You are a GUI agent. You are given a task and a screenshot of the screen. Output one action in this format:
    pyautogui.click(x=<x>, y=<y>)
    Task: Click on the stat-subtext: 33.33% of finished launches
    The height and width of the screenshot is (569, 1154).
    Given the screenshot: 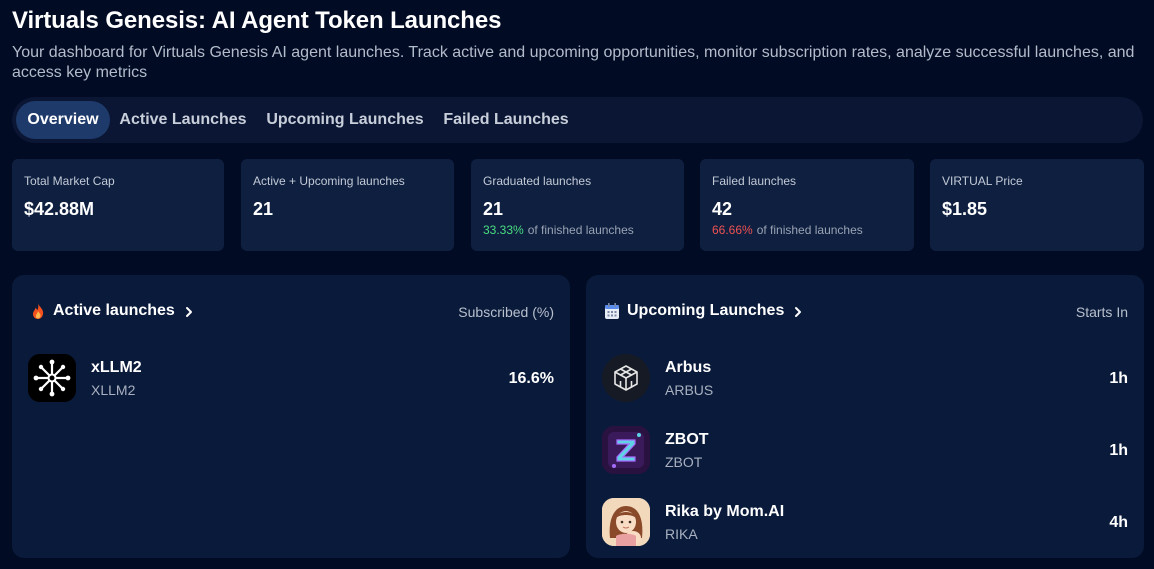 What is the action you would take?
    pyautogui.click(x=558, y=230)
    